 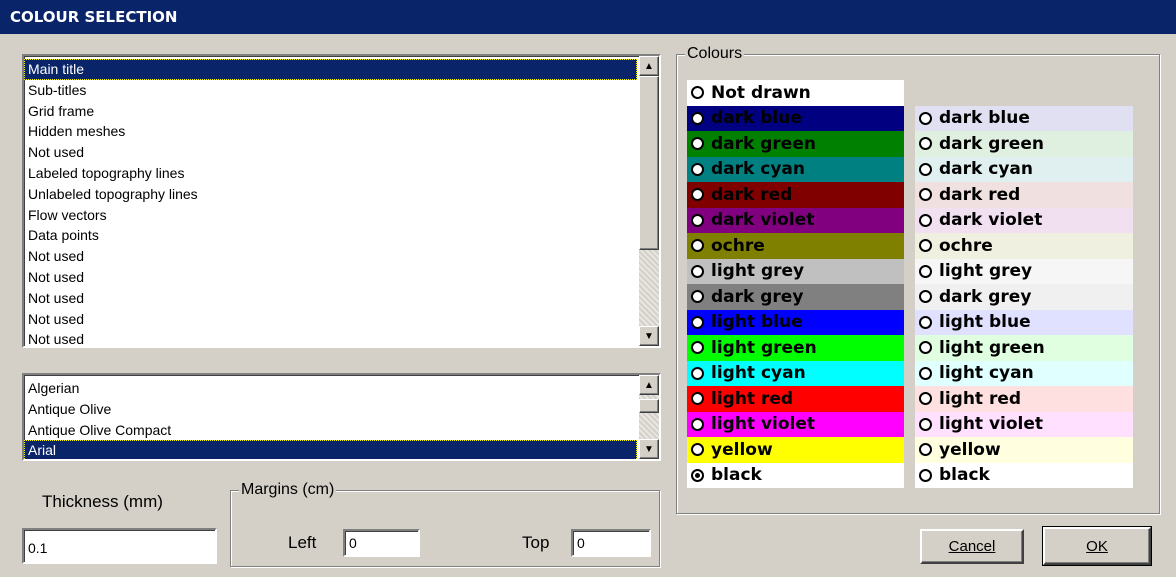 What do you see at coordinates (649, 449) in the screenshot?
I see `font-scroll-down-button: ▼` at bounding box center [649, 449].